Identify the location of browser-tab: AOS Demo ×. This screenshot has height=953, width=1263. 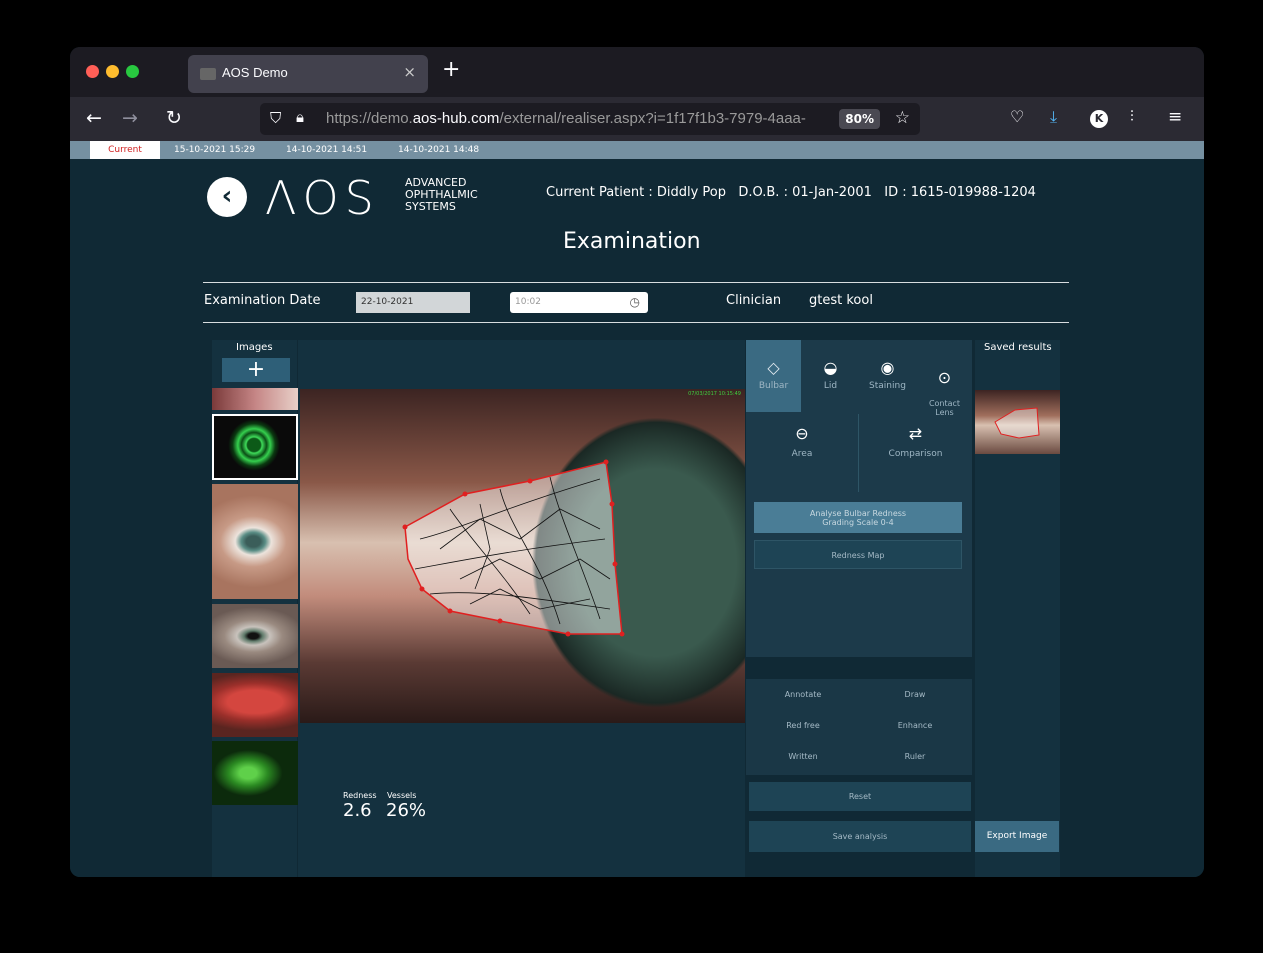
(308, 74).